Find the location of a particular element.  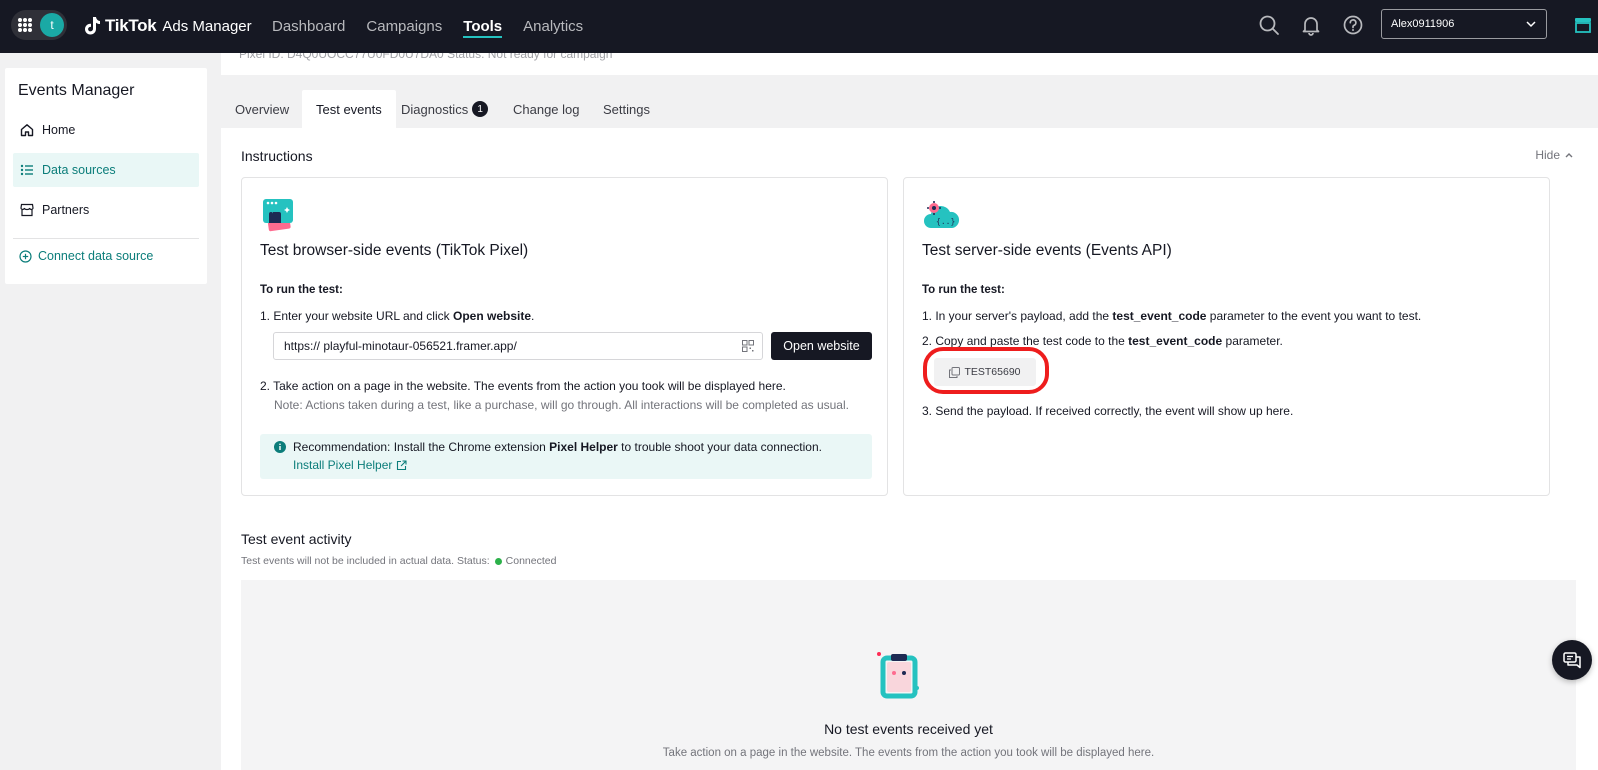

chat-support-button is located at coordinates (1572, 660).